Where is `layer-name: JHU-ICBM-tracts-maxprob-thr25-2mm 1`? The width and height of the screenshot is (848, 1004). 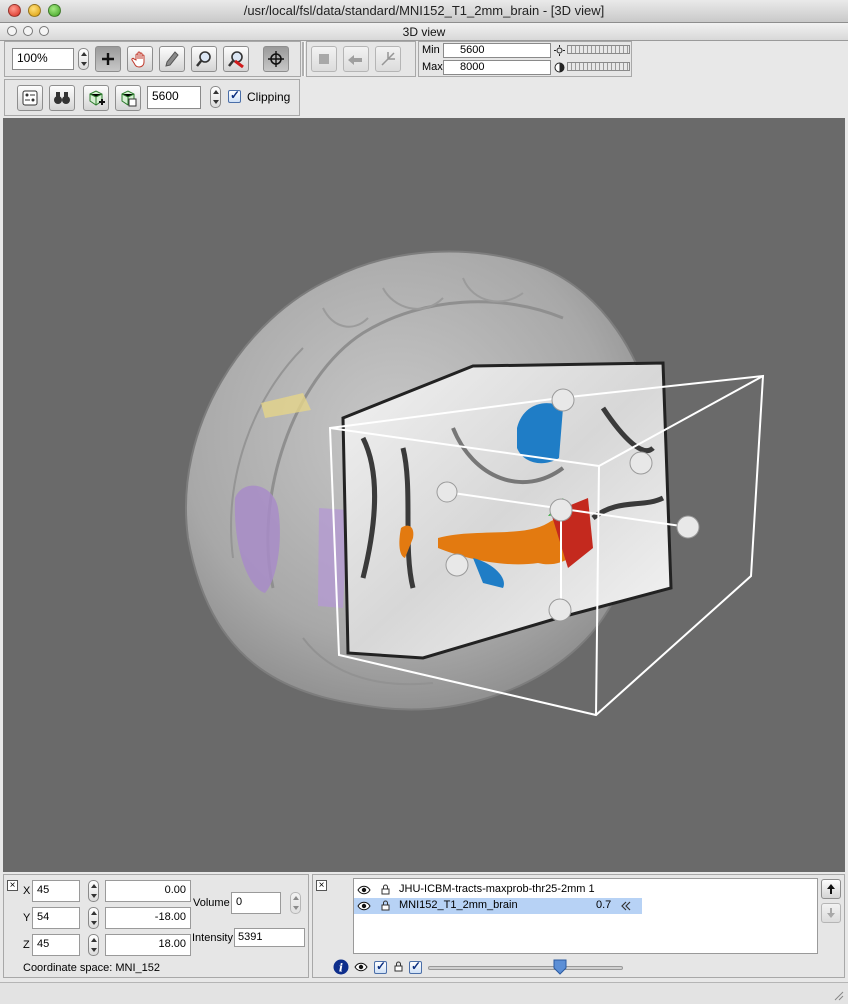 layer-name: JHU-ICBM-tracts-maxprob-thr25-2mm 1 is located at coordinates (497, 889).